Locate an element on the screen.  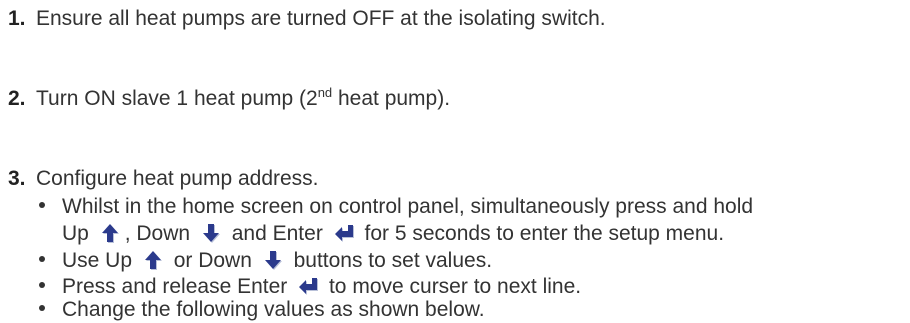
step-number: 3. is located at coordinates (17, 178).